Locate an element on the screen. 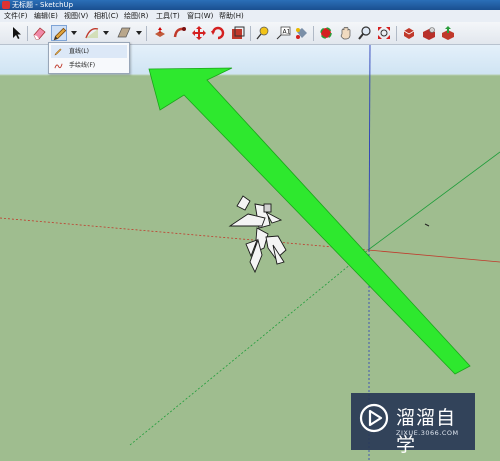  pencil-line-tool-icon is located at coordinates (59, 33).